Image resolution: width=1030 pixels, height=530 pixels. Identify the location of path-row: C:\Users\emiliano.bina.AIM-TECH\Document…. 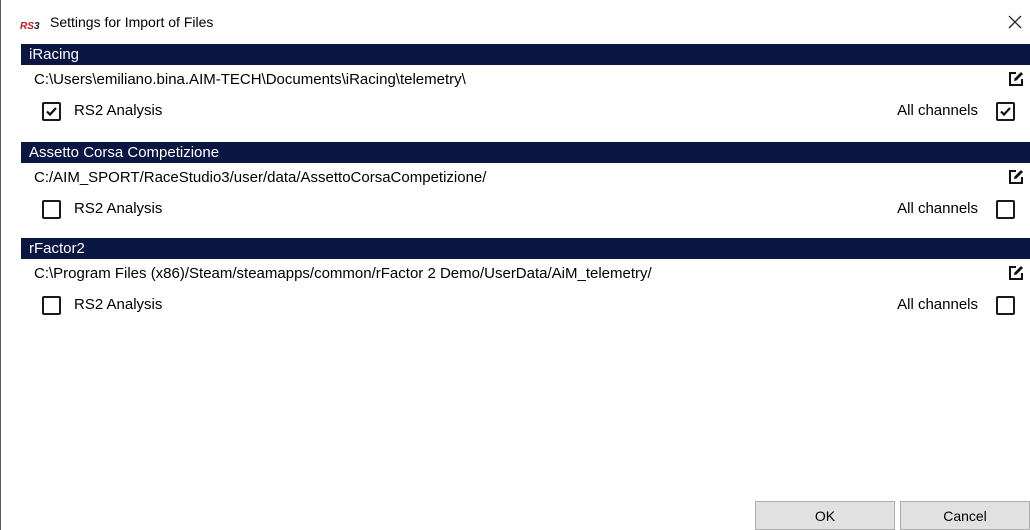
(525, 79).